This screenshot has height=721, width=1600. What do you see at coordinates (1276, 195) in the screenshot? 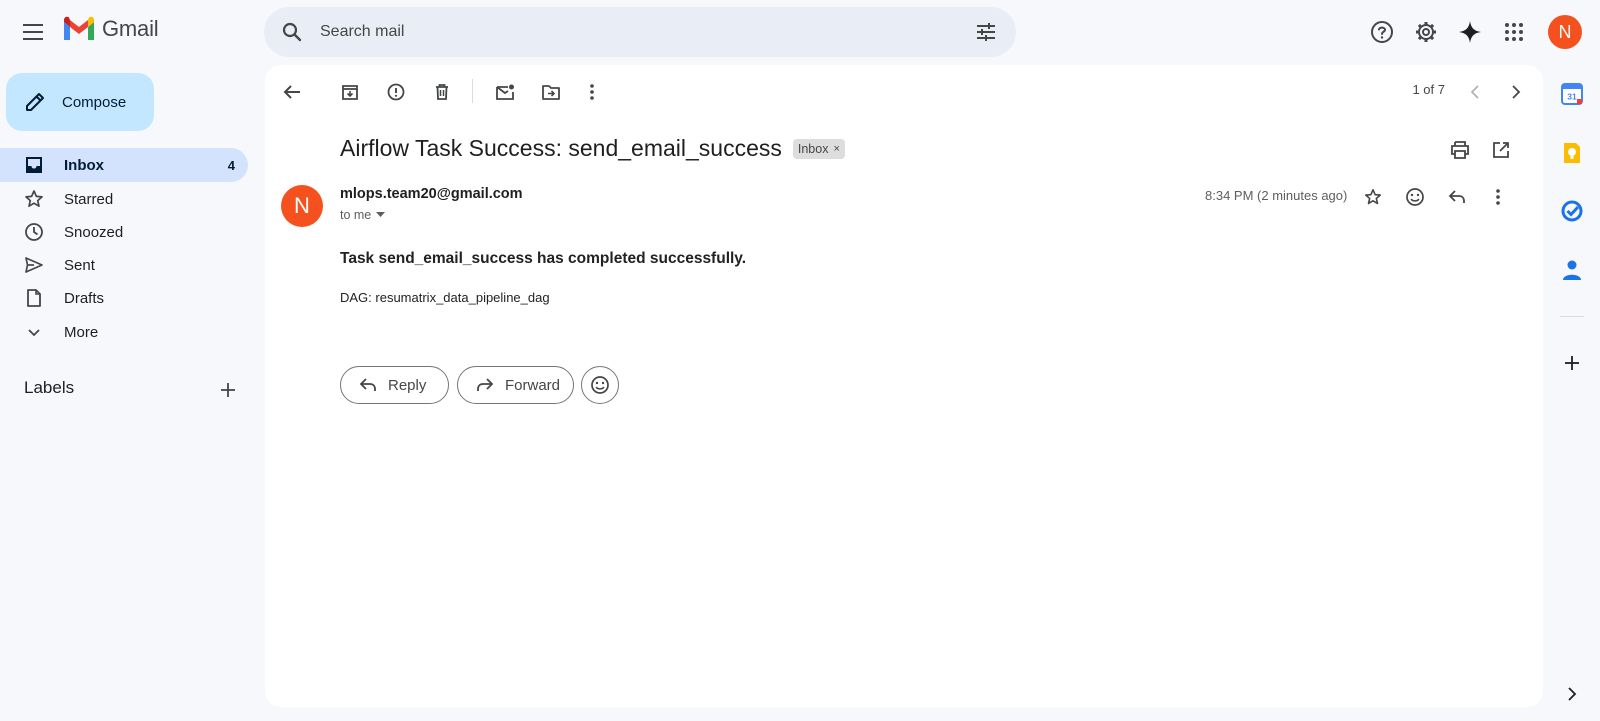
I see `message-timestamp: 8:34 PM (2 minutes ago)` at bounding box center [1276, 195].